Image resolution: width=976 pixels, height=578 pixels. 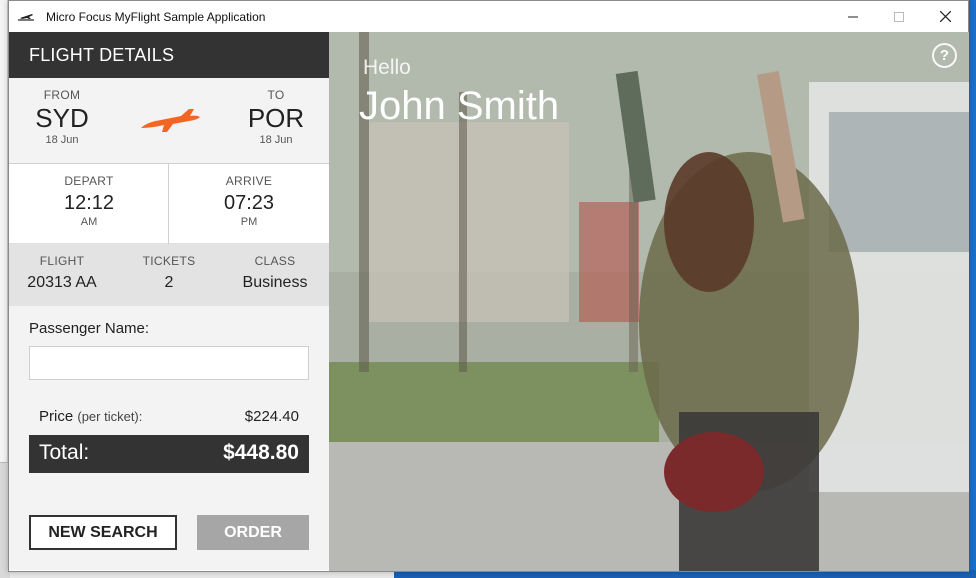 I want to click on order-button: ORDER, so click(x=253, y=532).